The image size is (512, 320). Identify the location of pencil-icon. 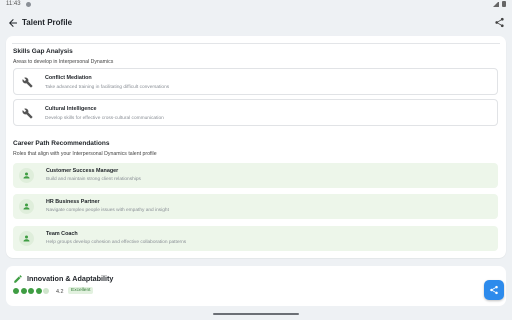
(18, 279).